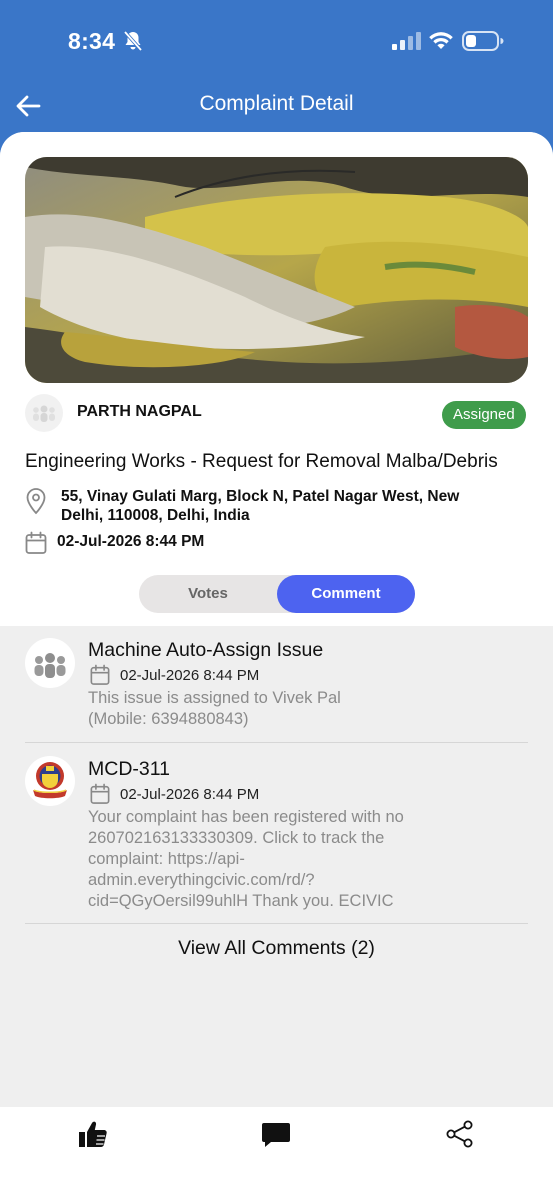  Describe the element at coordinates (484, 415) in the screenshot. I see `status-badge: Assigned` at that location.